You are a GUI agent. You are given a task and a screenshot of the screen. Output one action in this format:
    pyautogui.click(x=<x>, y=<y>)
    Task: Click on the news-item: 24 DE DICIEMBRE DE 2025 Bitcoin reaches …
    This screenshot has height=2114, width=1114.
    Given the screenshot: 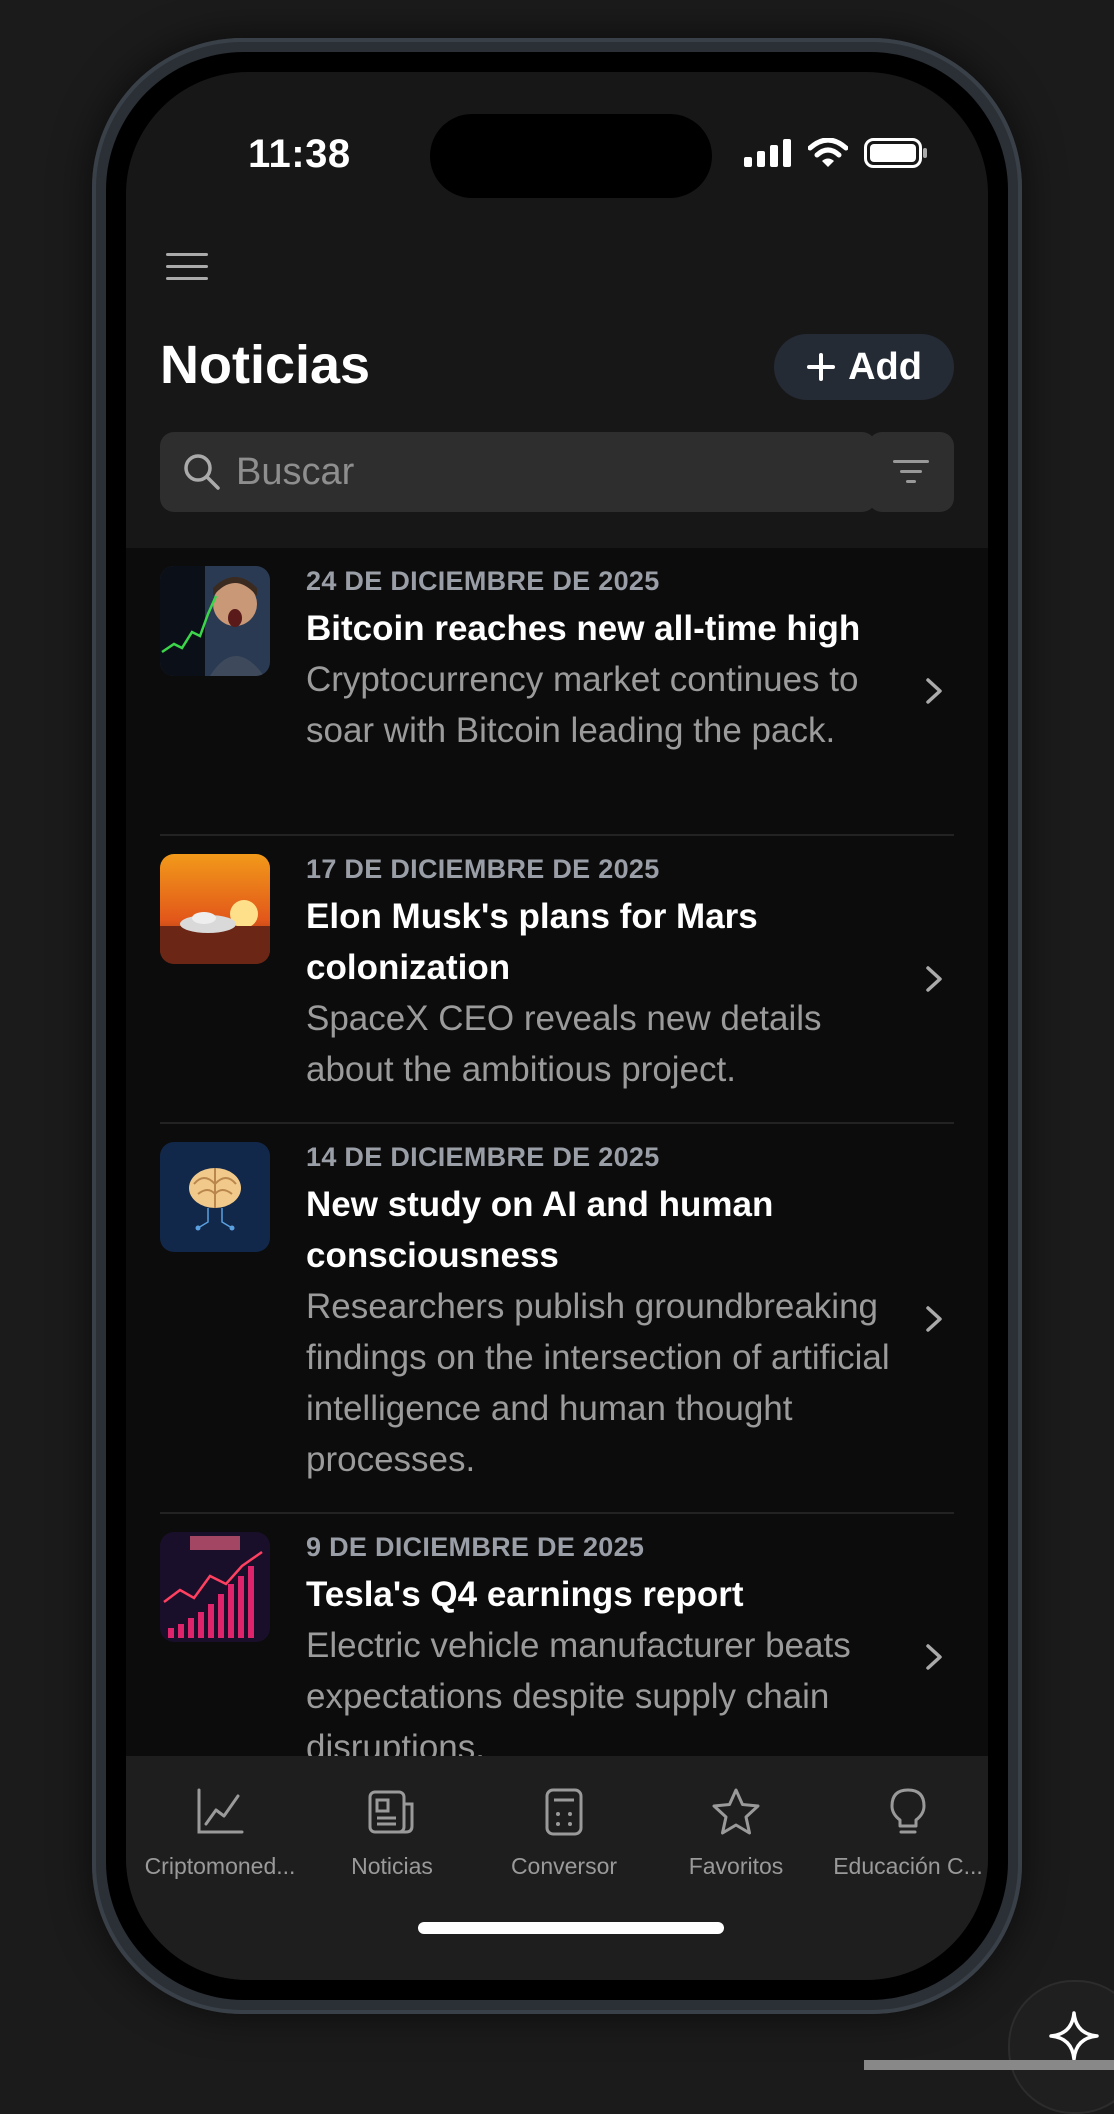 What is the action you would take?
    pyautogui.click(x=557, y=692)
    